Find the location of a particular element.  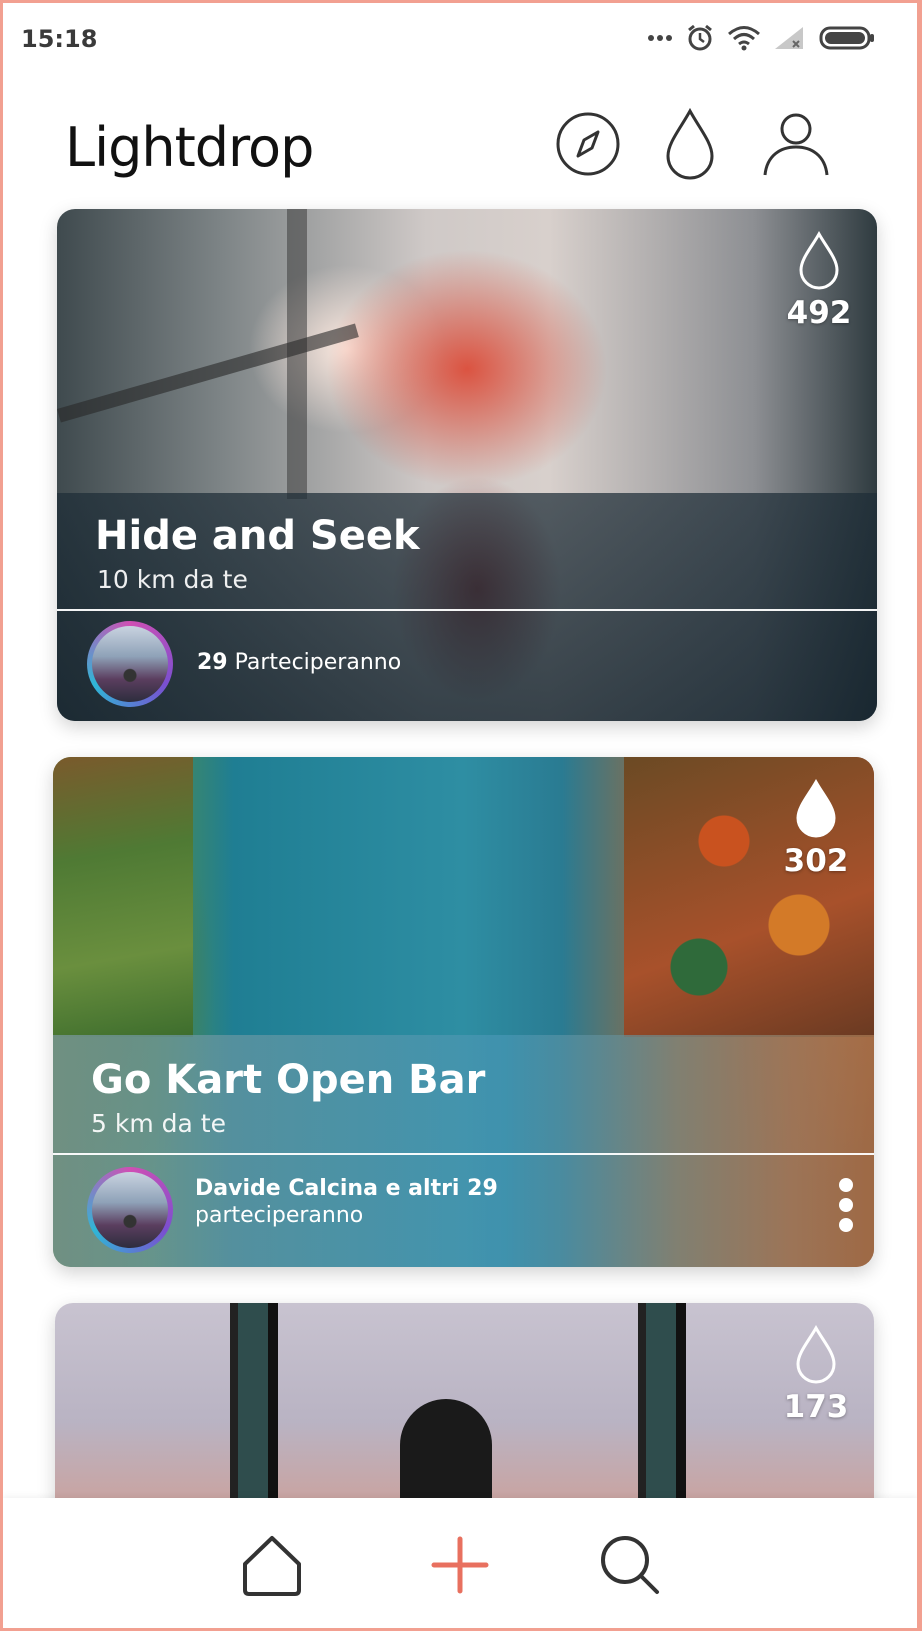

bottom-nav is located at coordinates (460, 1563).